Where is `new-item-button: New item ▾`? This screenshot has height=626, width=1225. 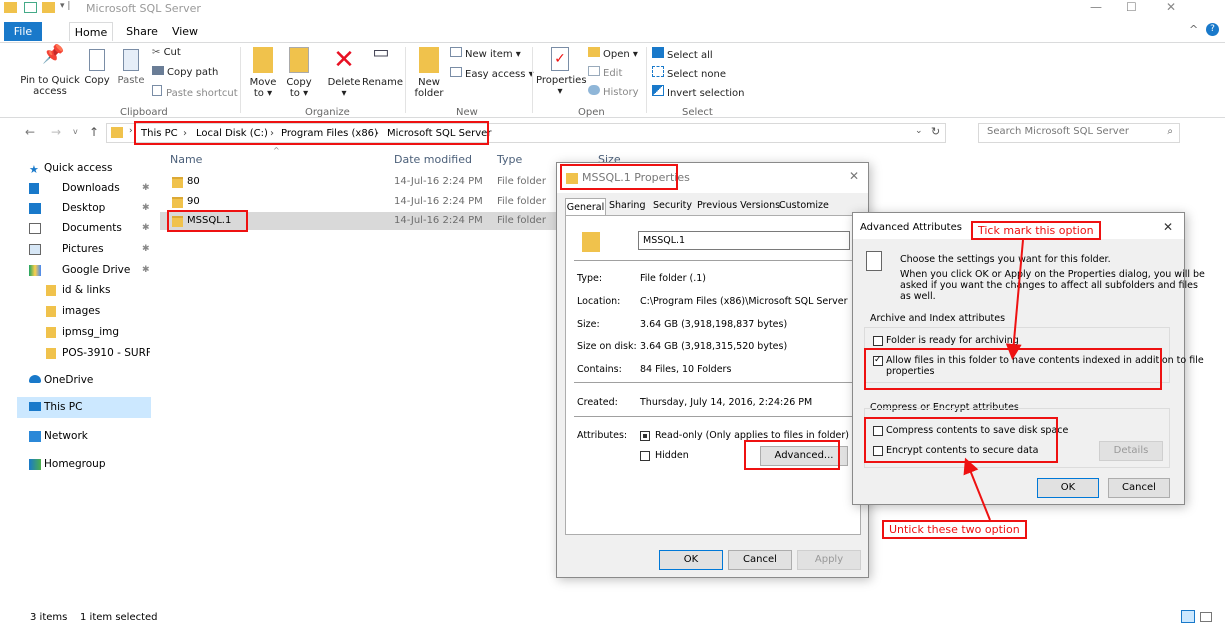
new-item-button: New item ▾ is located at coordinates (485, 53).